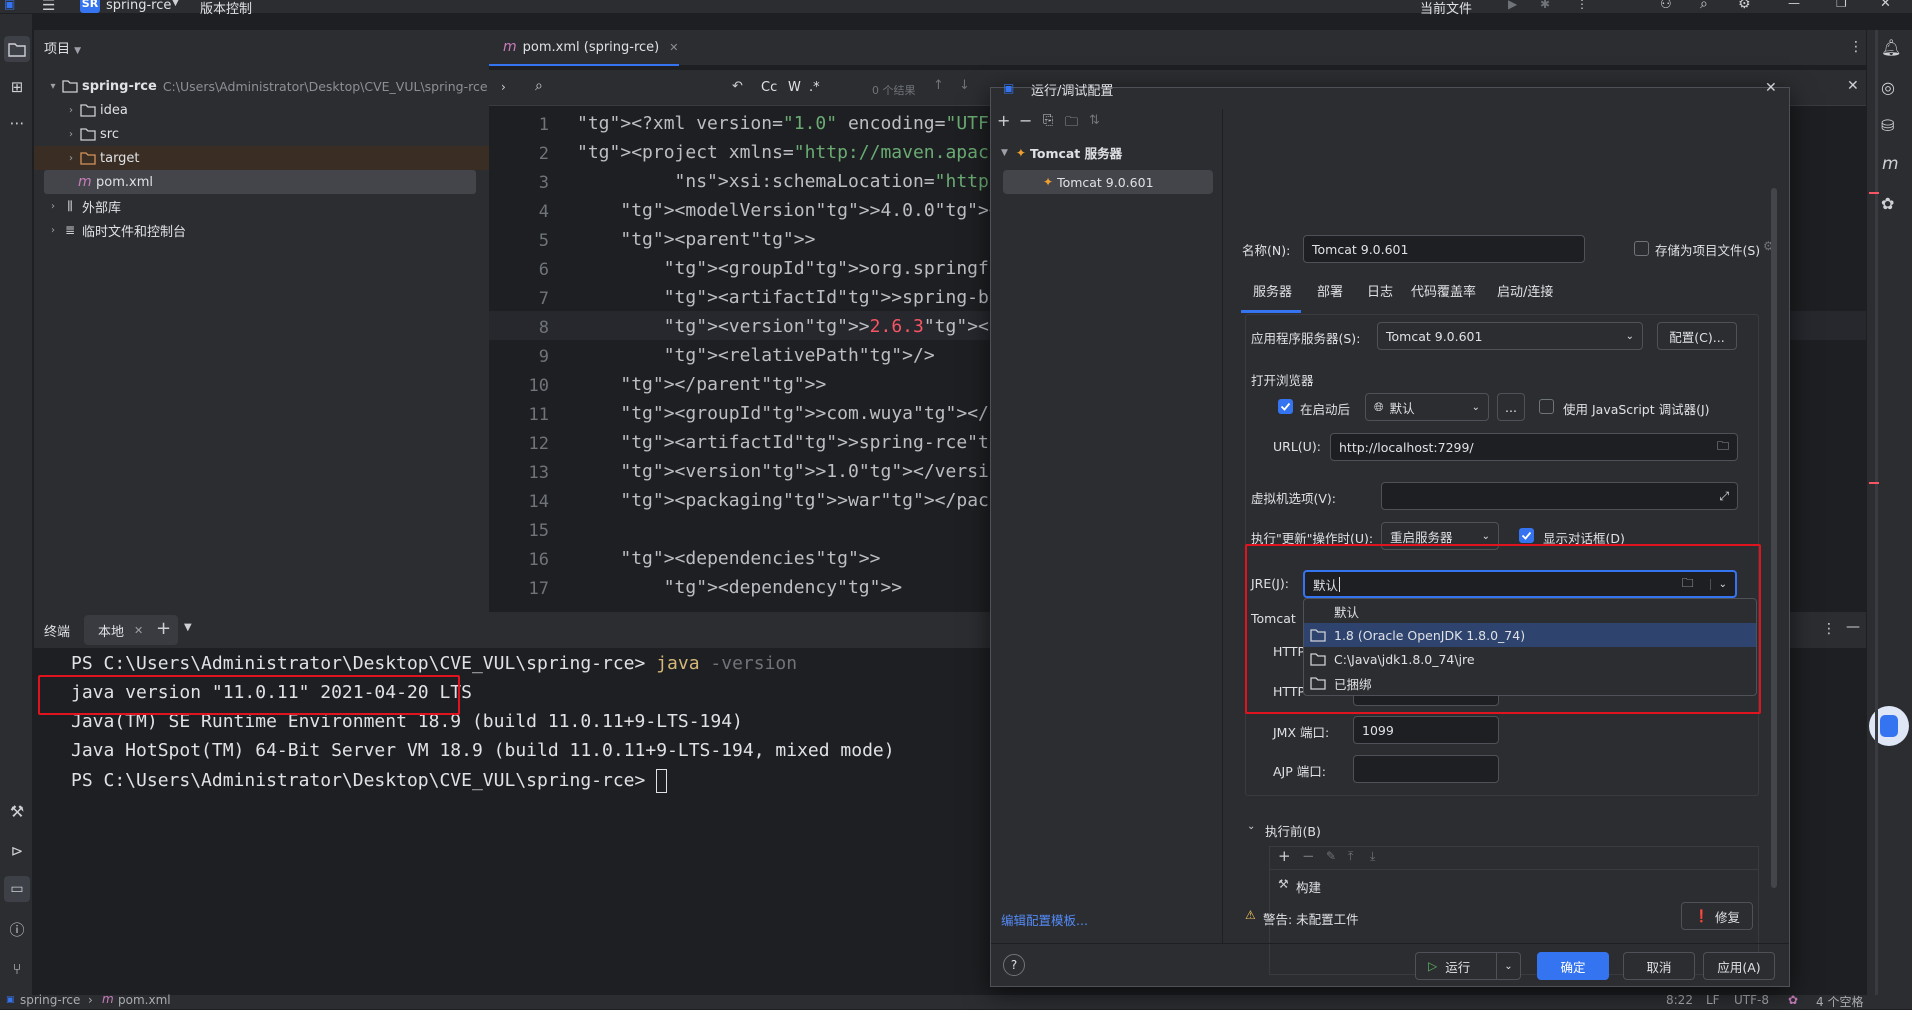 The height and width of the screenshot is (1010, 1912). Describe the element at coordinates (1887, 125) in the screenshot. I see `database-icon: ⛁` at that location.